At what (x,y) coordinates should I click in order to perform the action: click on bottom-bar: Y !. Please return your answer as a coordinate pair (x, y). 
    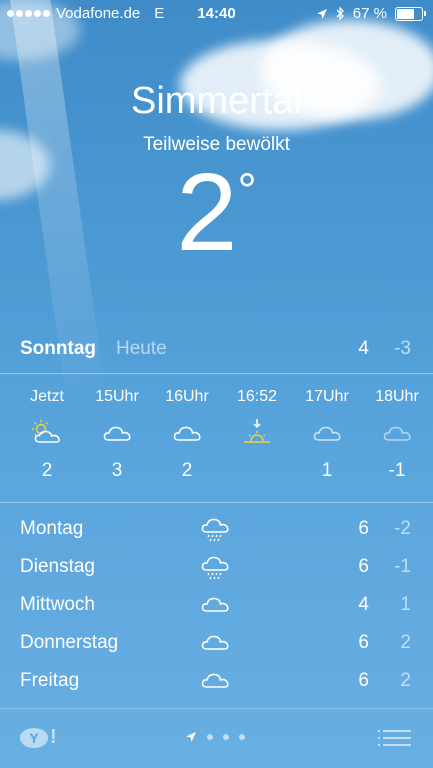
    Looking at the image, I should click on (216, 738).